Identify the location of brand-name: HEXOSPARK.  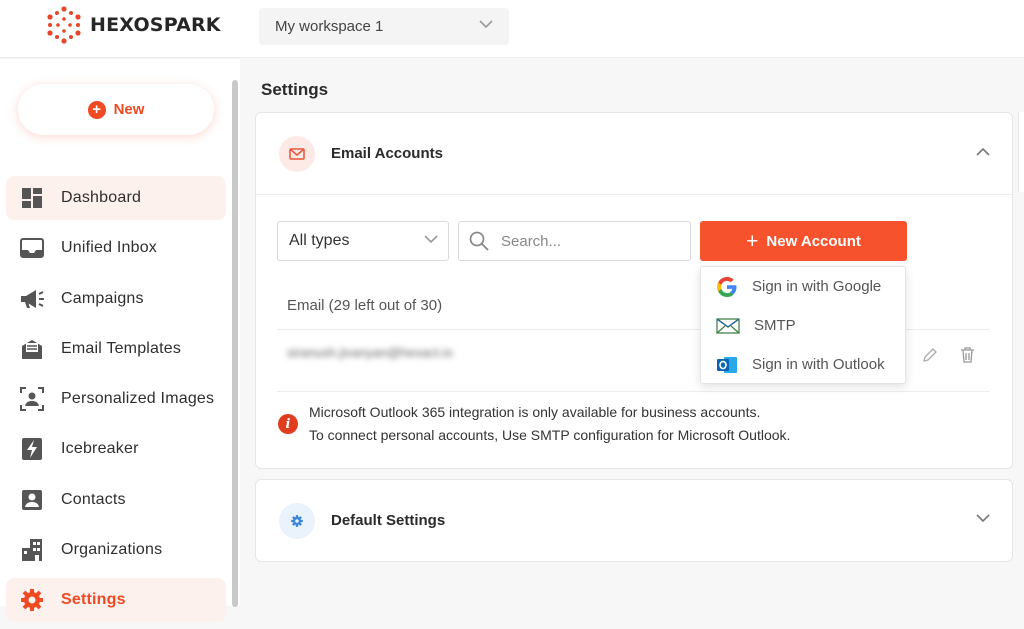
(155, 25).